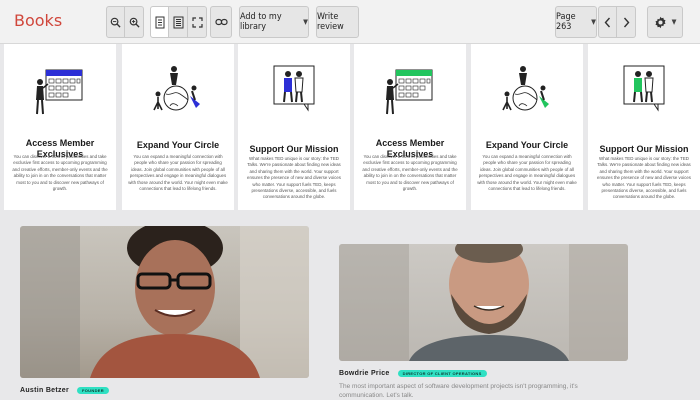 The width and height of the screenshot is (700, 400). I want to click on person-name: Austin Betzer, so click(45, 390).